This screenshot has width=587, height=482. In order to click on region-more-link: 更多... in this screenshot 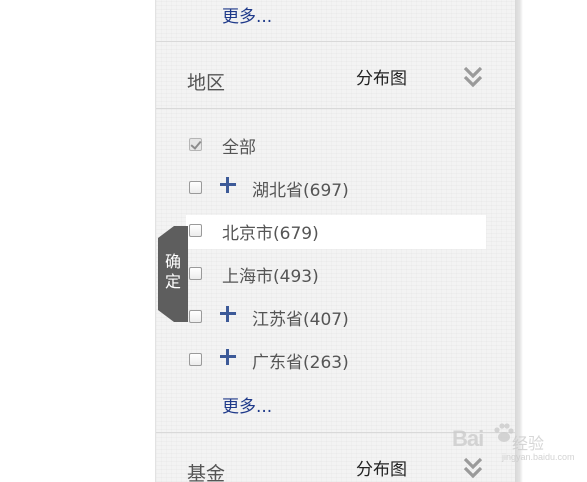, I will do `click(247, 404)`.